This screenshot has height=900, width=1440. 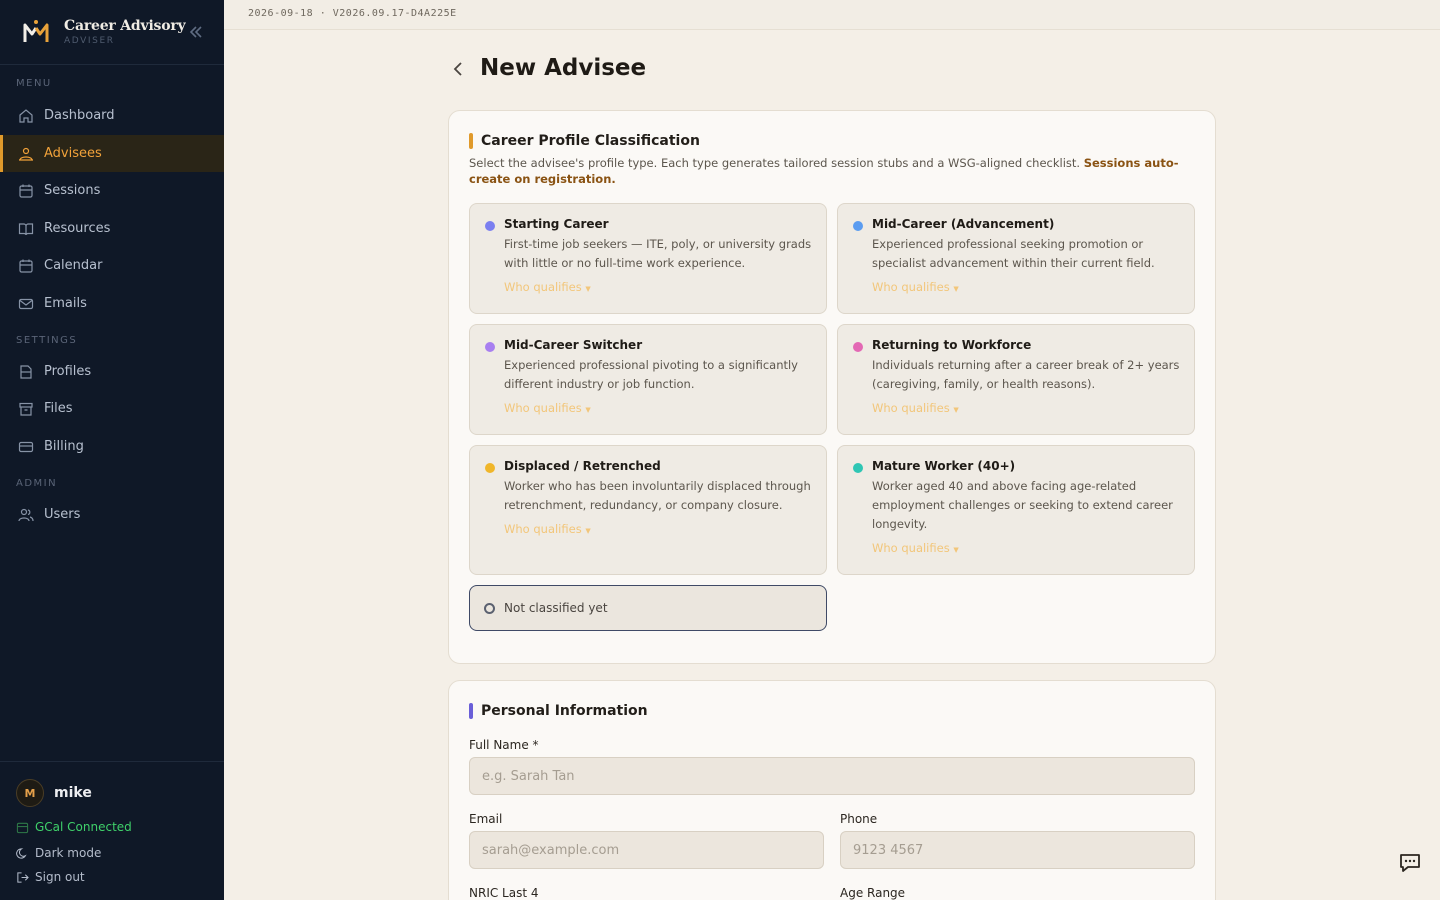 I want to click on collapse-sidebar-icon, so click(x=196, y=32).